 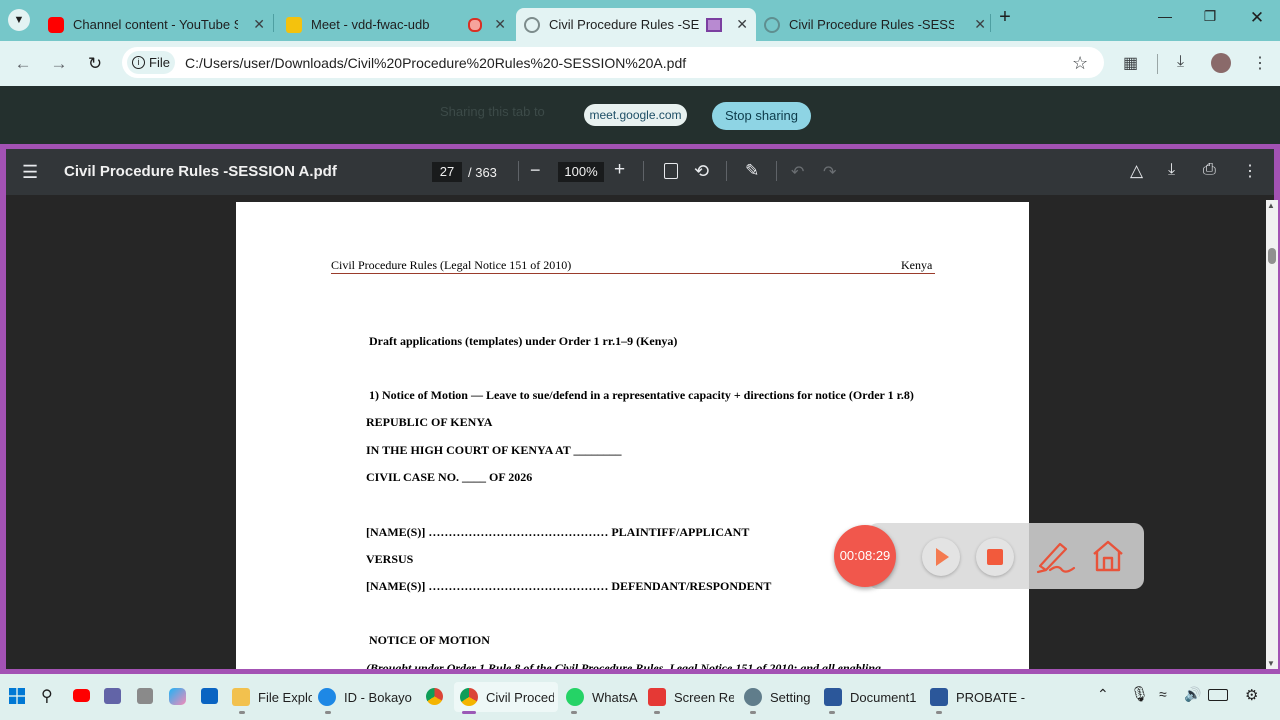 I want to click on back-button: ←, so click(x=23, y=64).